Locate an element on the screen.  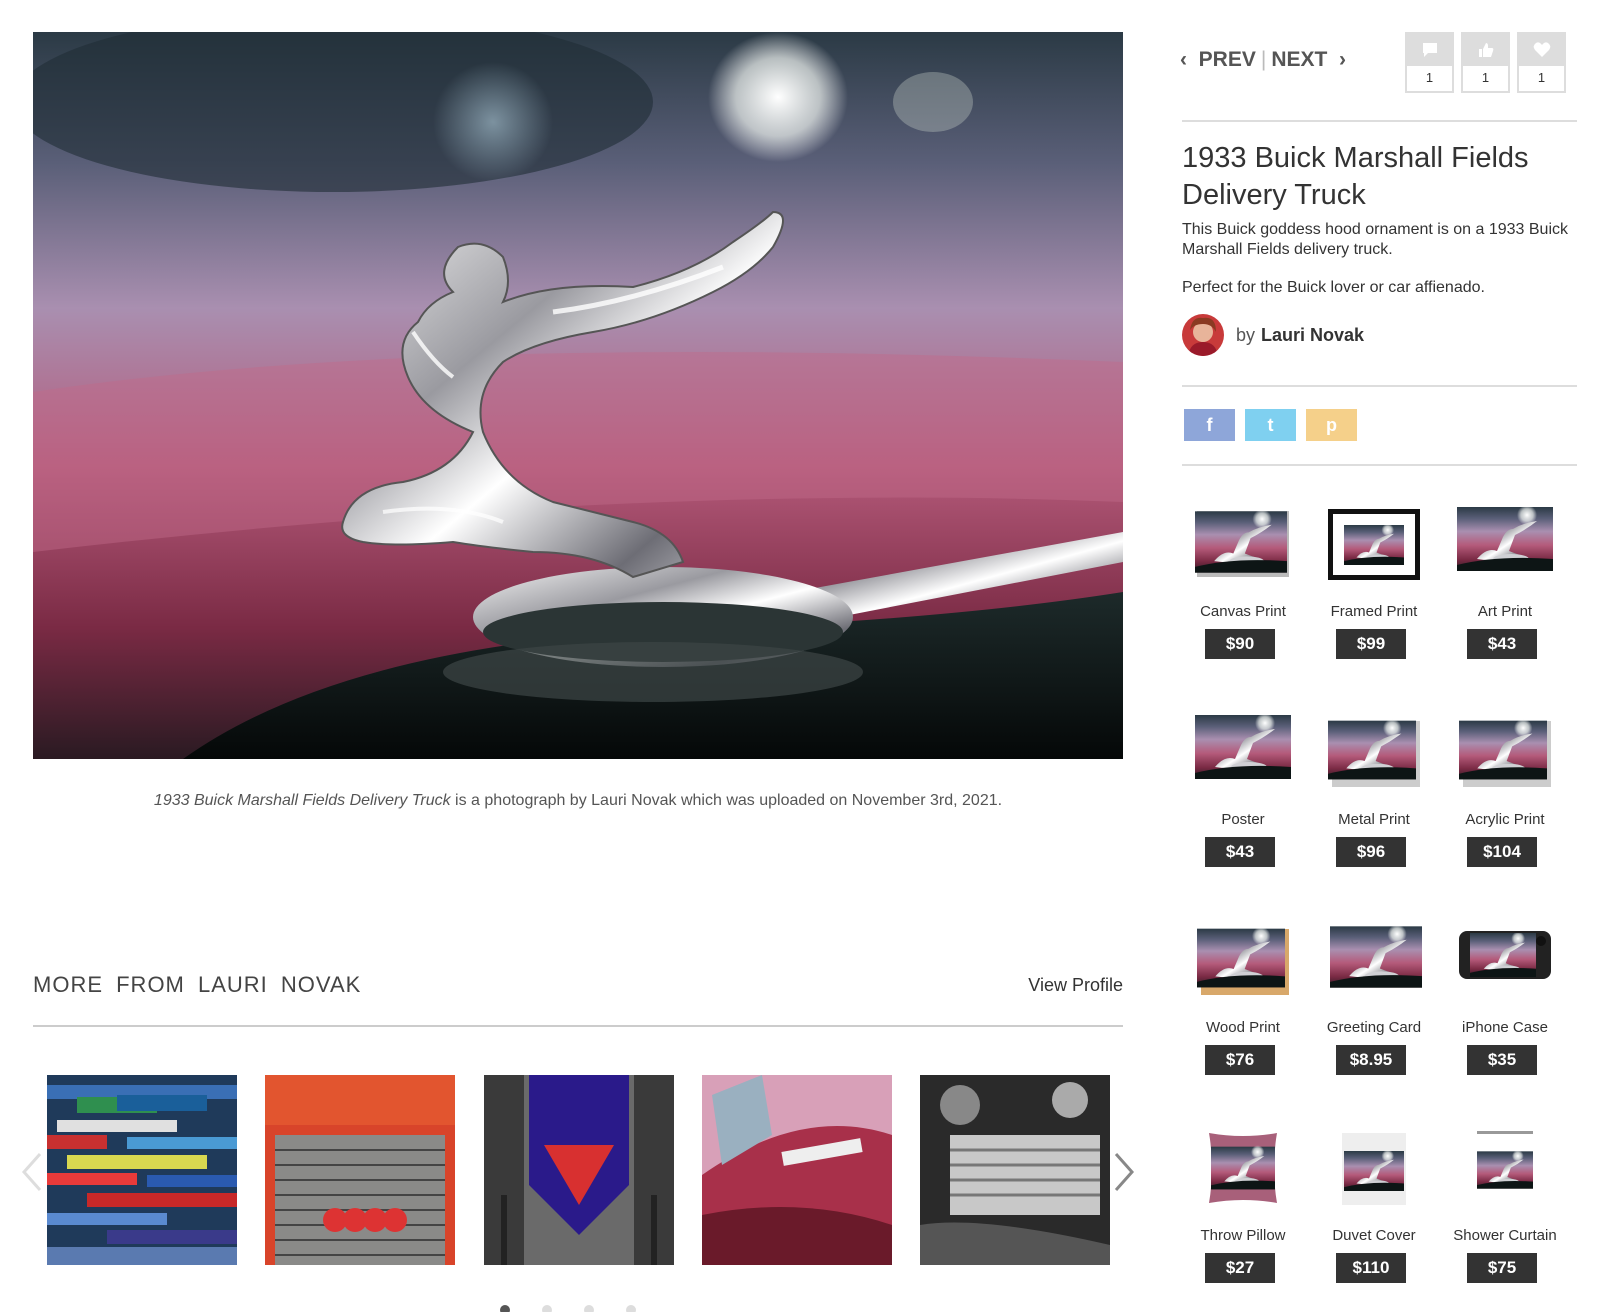
twitter-icon: t is located at coordinates (1270, 424).